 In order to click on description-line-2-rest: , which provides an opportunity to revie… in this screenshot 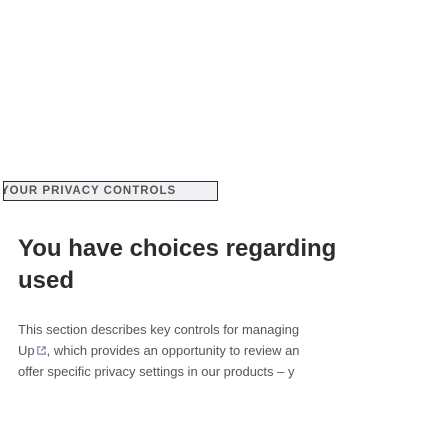, I will do `click(173, 350)`.